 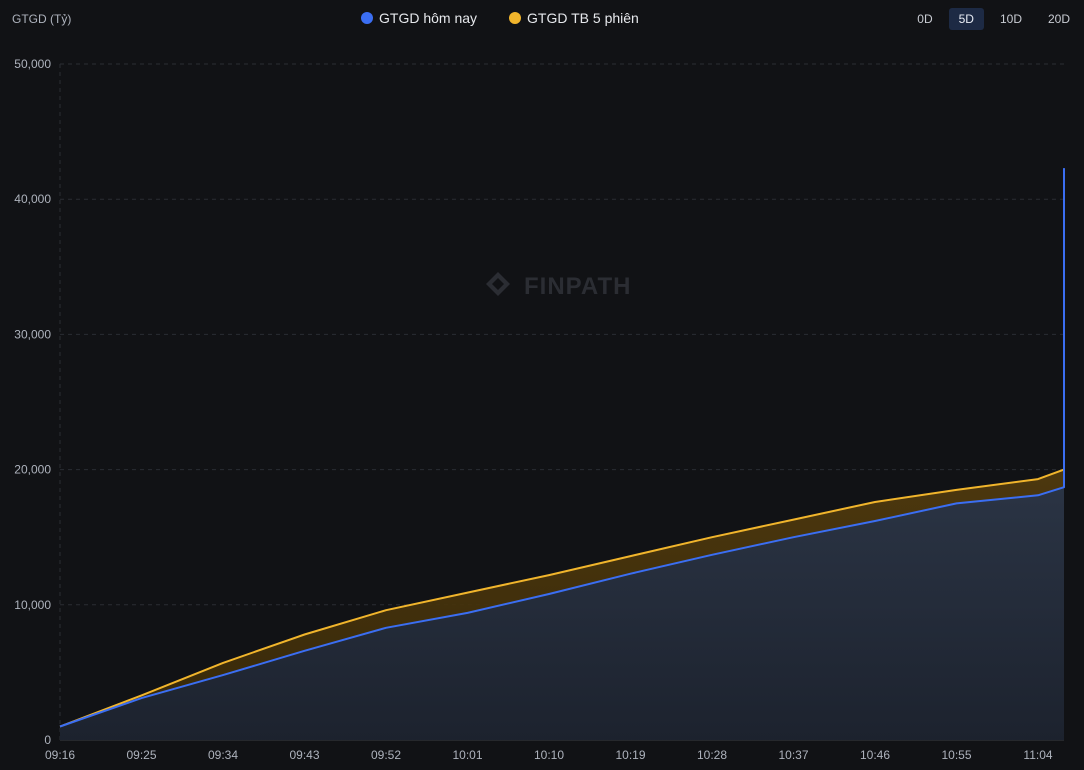 What do you see at coordinates (223, 755) in the screenshot?
I see `x-tick-label: 09:34` at bounding box center [223, 755].